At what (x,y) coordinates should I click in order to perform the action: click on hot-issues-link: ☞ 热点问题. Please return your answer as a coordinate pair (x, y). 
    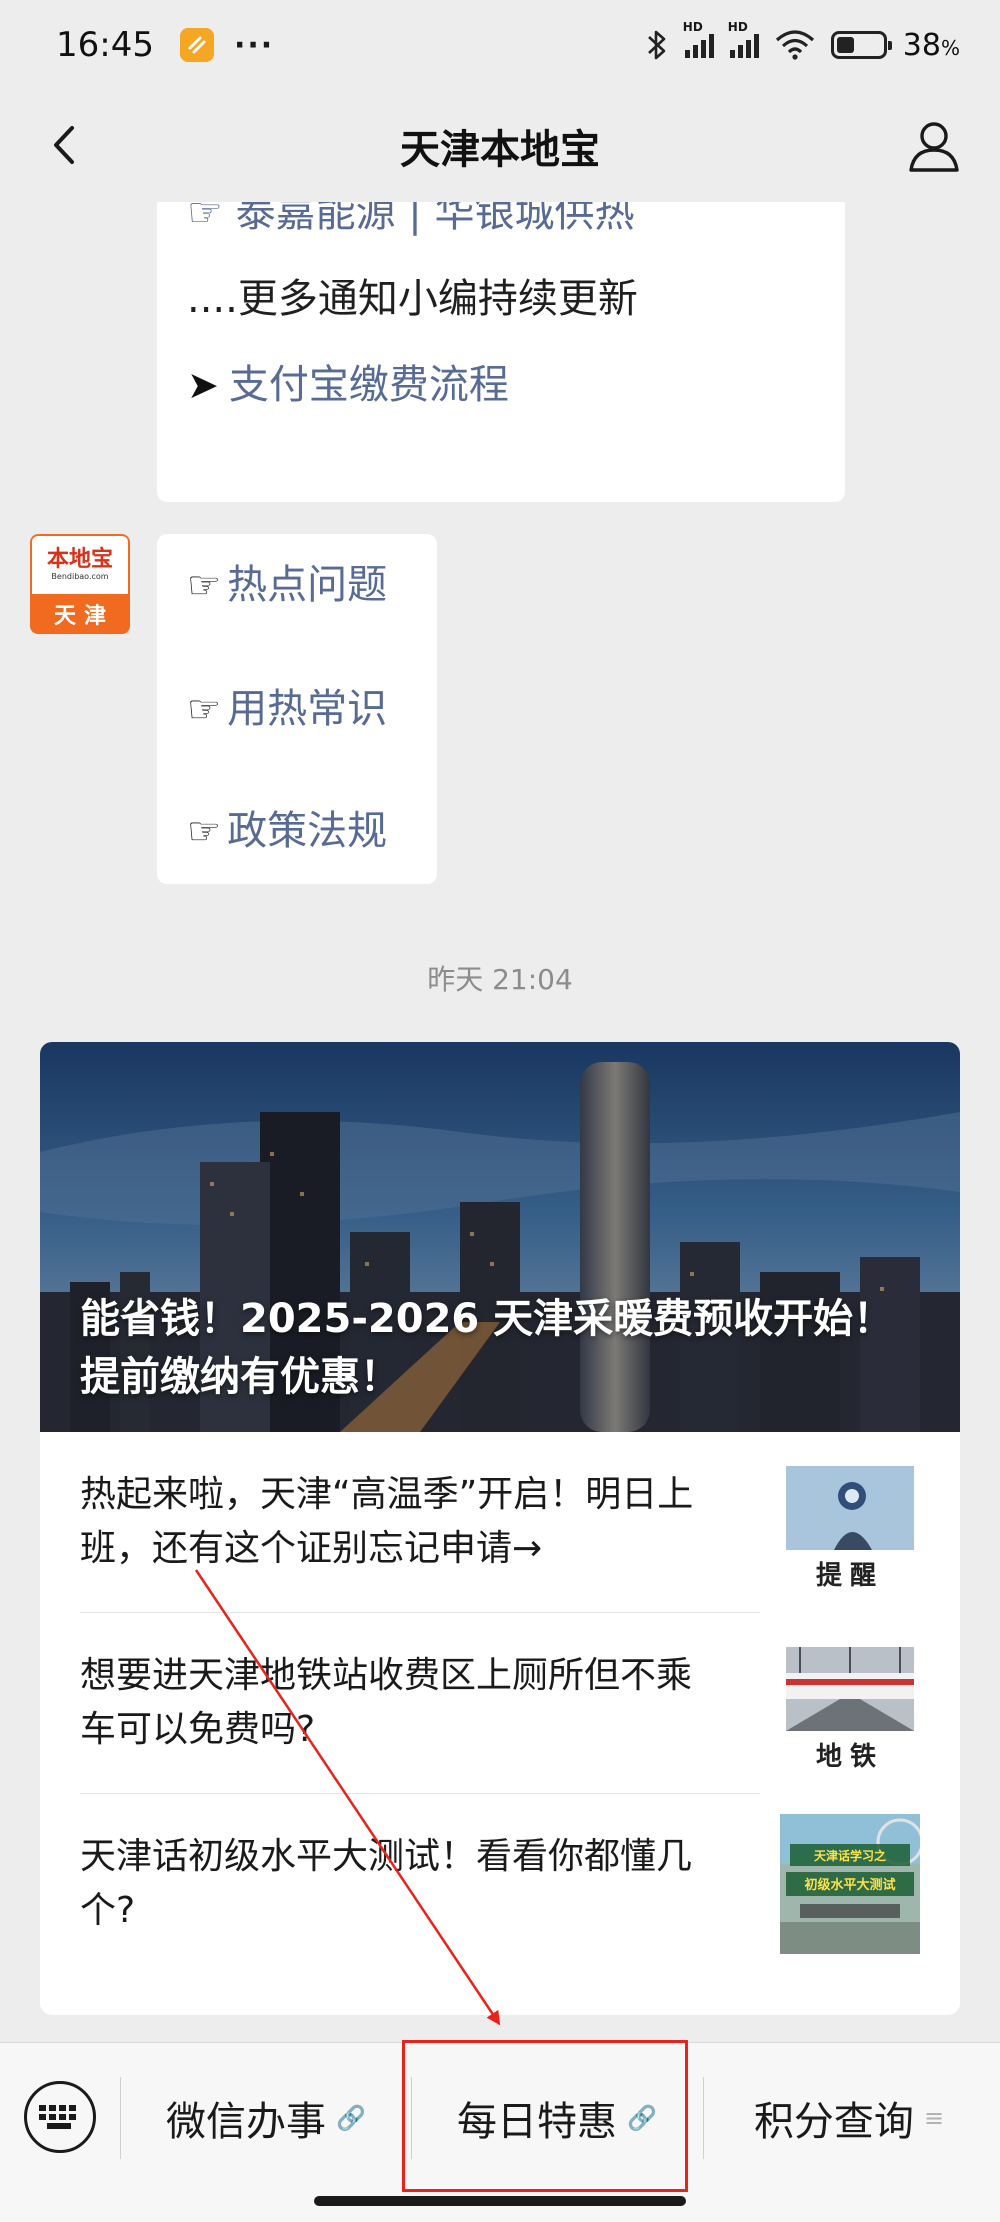
    Looking at the image, I should click on (287, 581).